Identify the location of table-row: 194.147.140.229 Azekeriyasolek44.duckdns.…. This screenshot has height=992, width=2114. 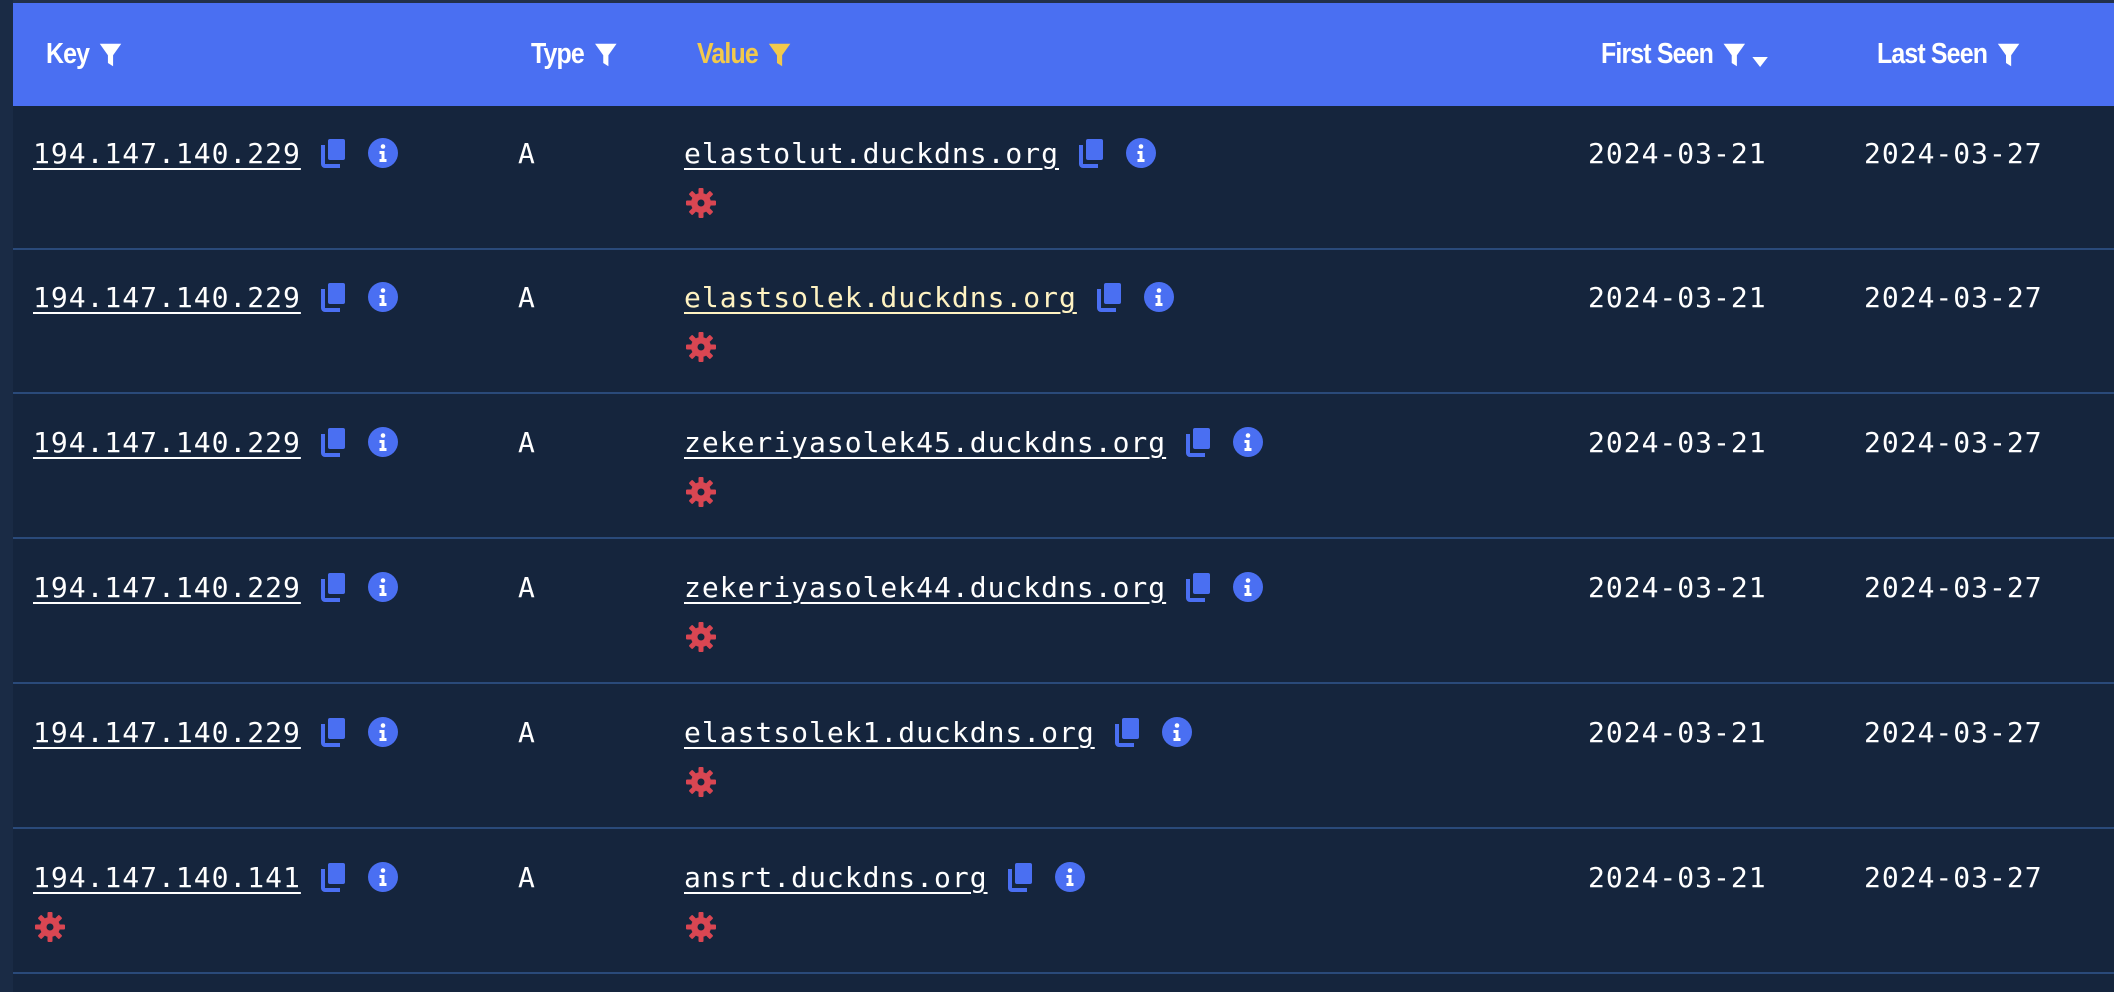
(1063, 612).